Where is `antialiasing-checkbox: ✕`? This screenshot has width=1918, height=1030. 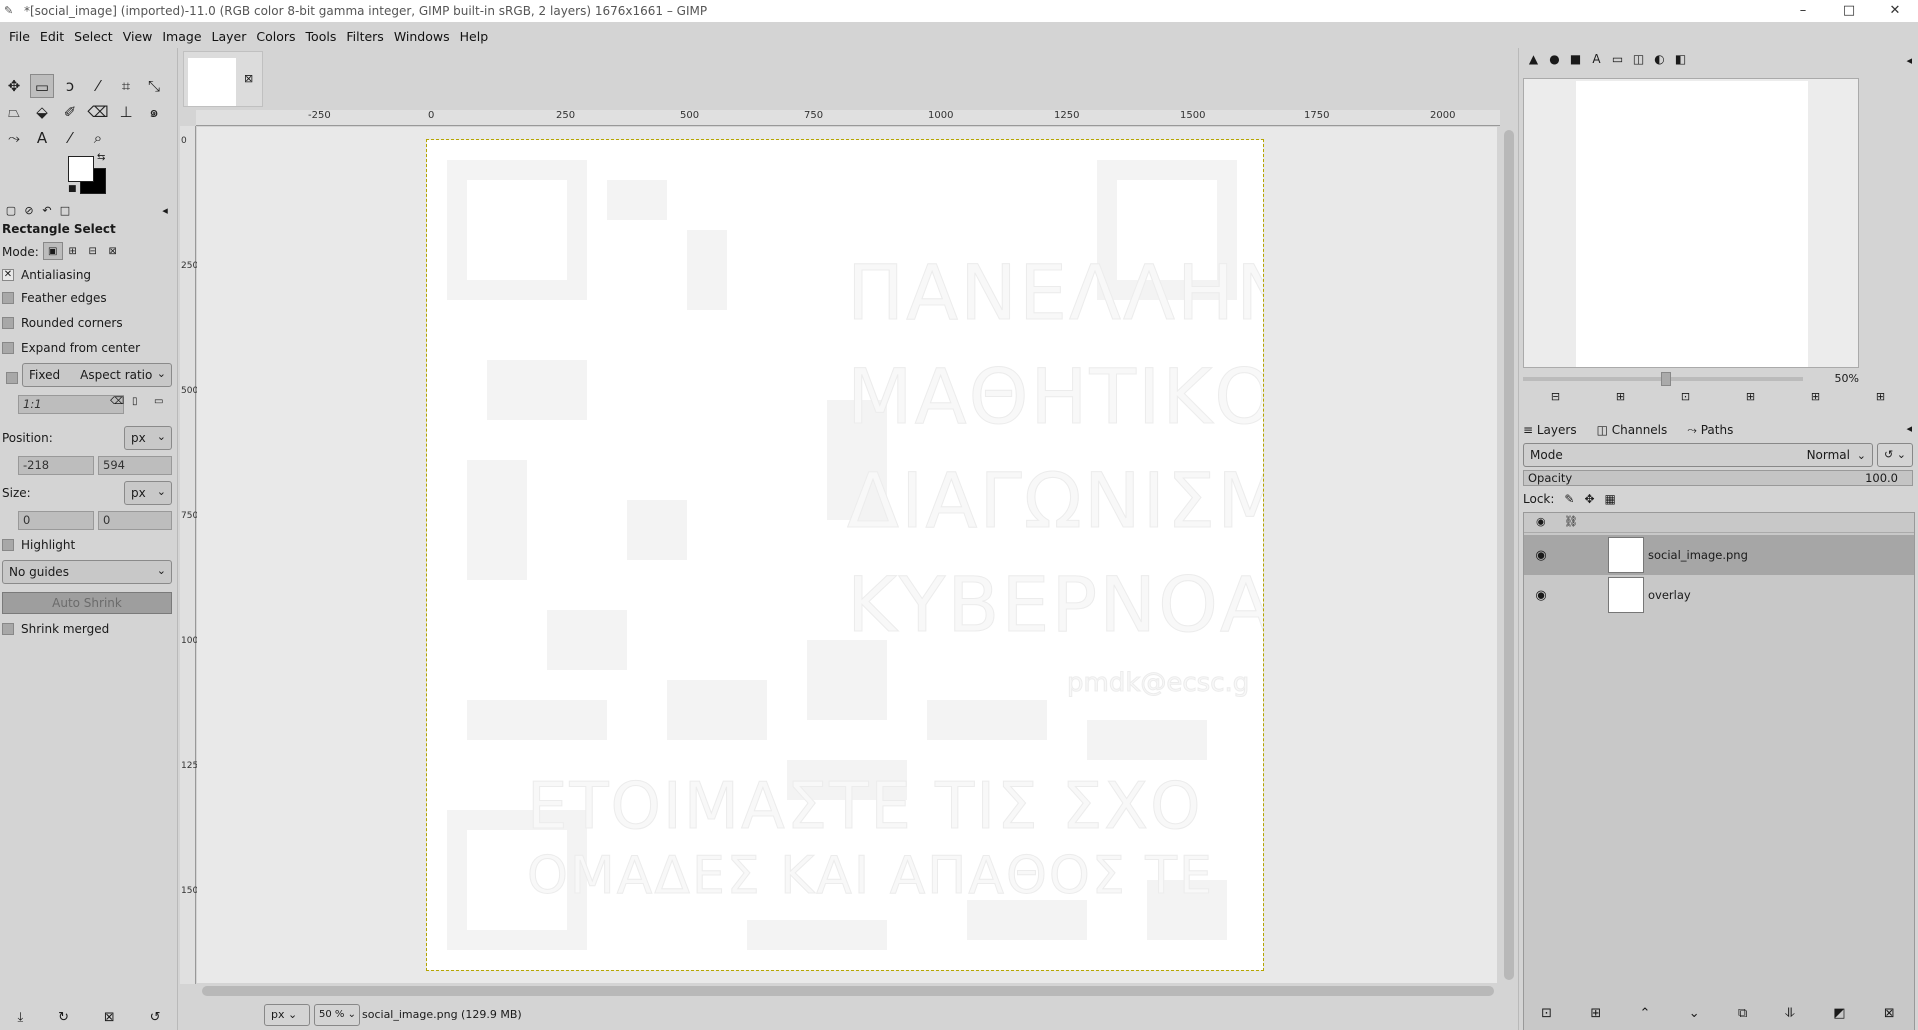
antialiasing-checkbox: ✕ is located at coordinates (8, 275).